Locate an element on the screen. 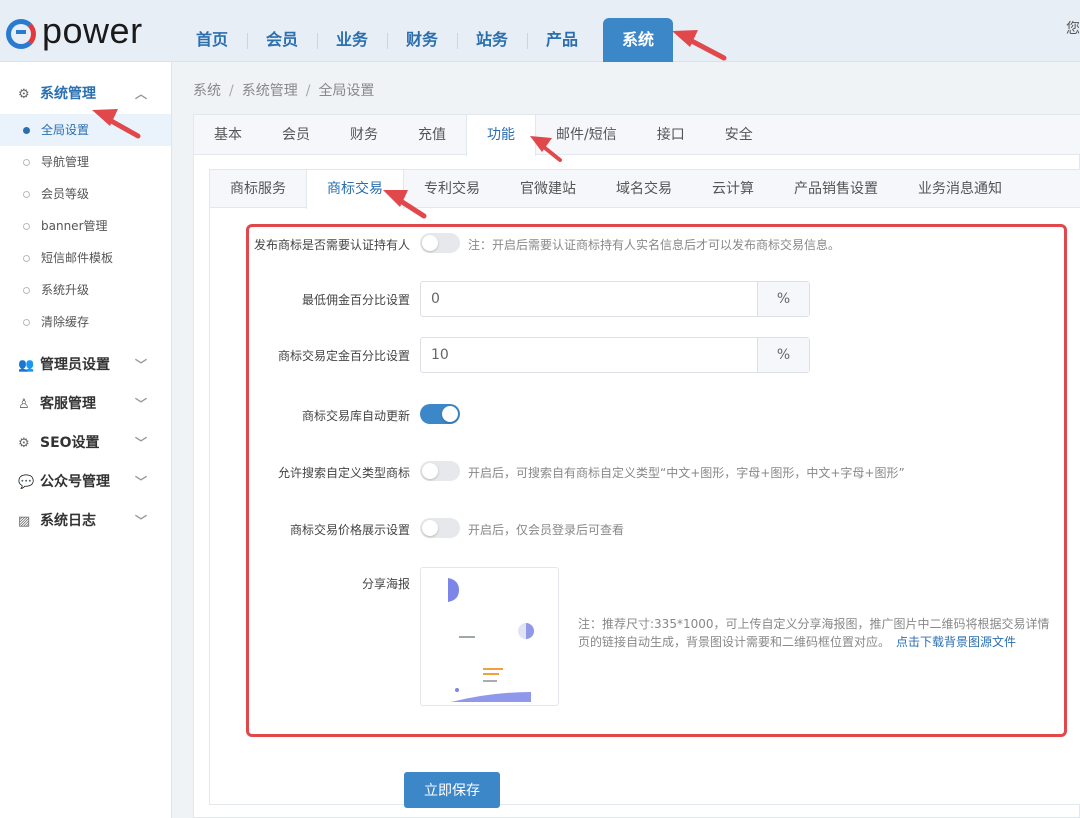  logo-mark is located at coordinates (21, 34).